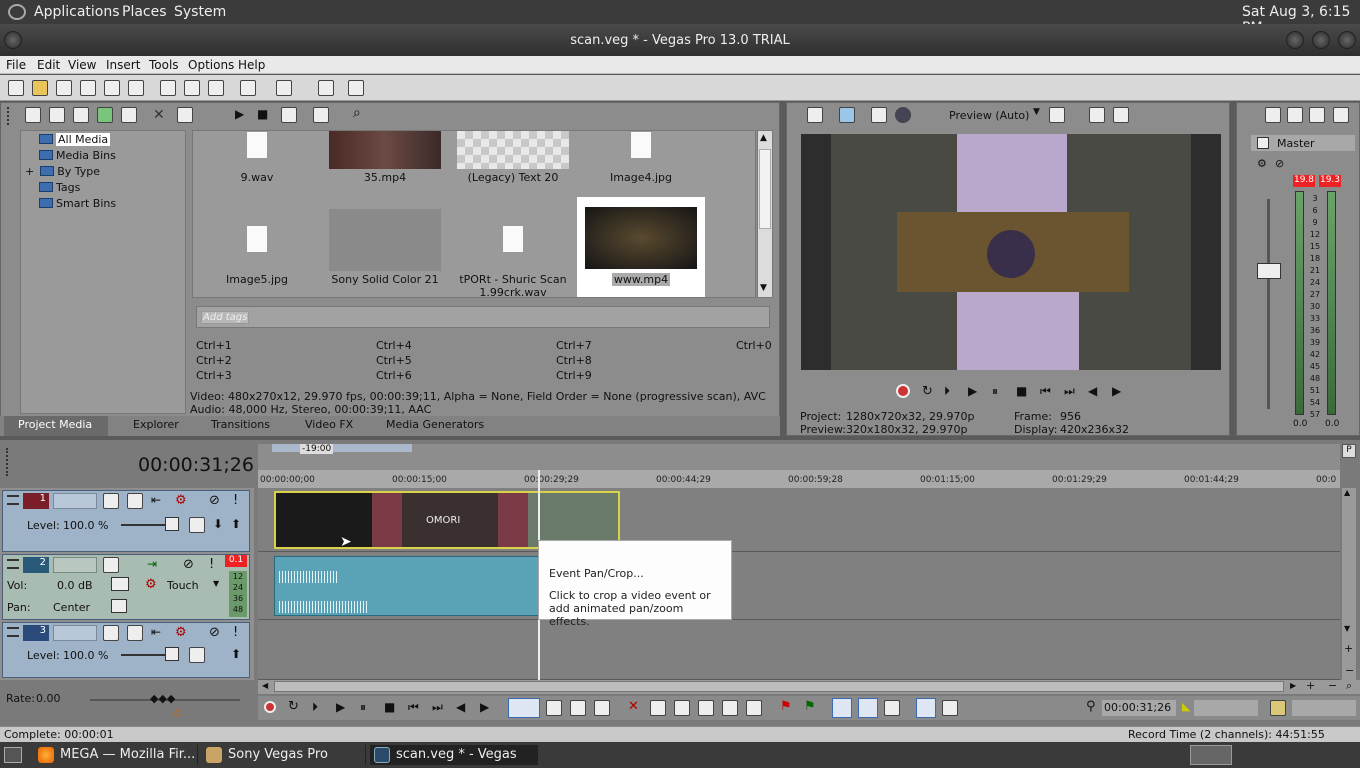 The height and width of the screenshot is (768, 1360). What do you see at coordinates (842, 708) in the screenshot?
I see `auto-ripple-icon` at bounding box center [842, 708].